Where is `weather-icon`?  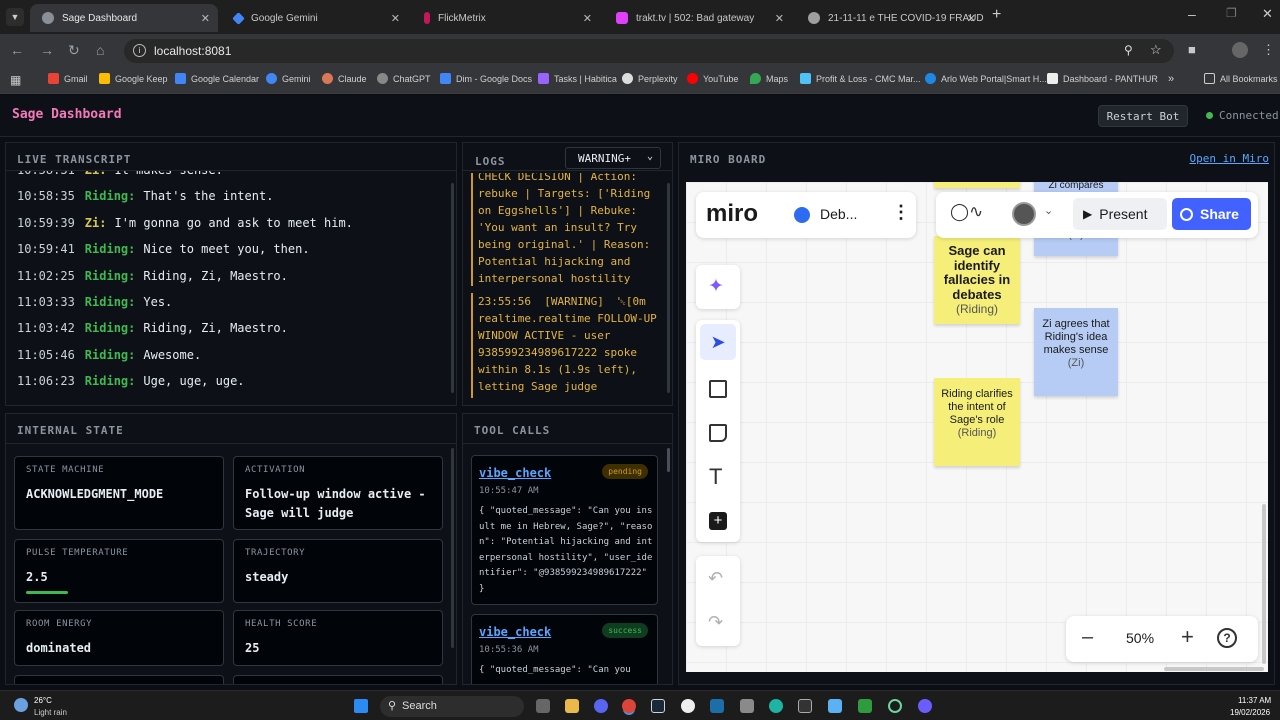
weather-icon is located at coordinates (21, 705).